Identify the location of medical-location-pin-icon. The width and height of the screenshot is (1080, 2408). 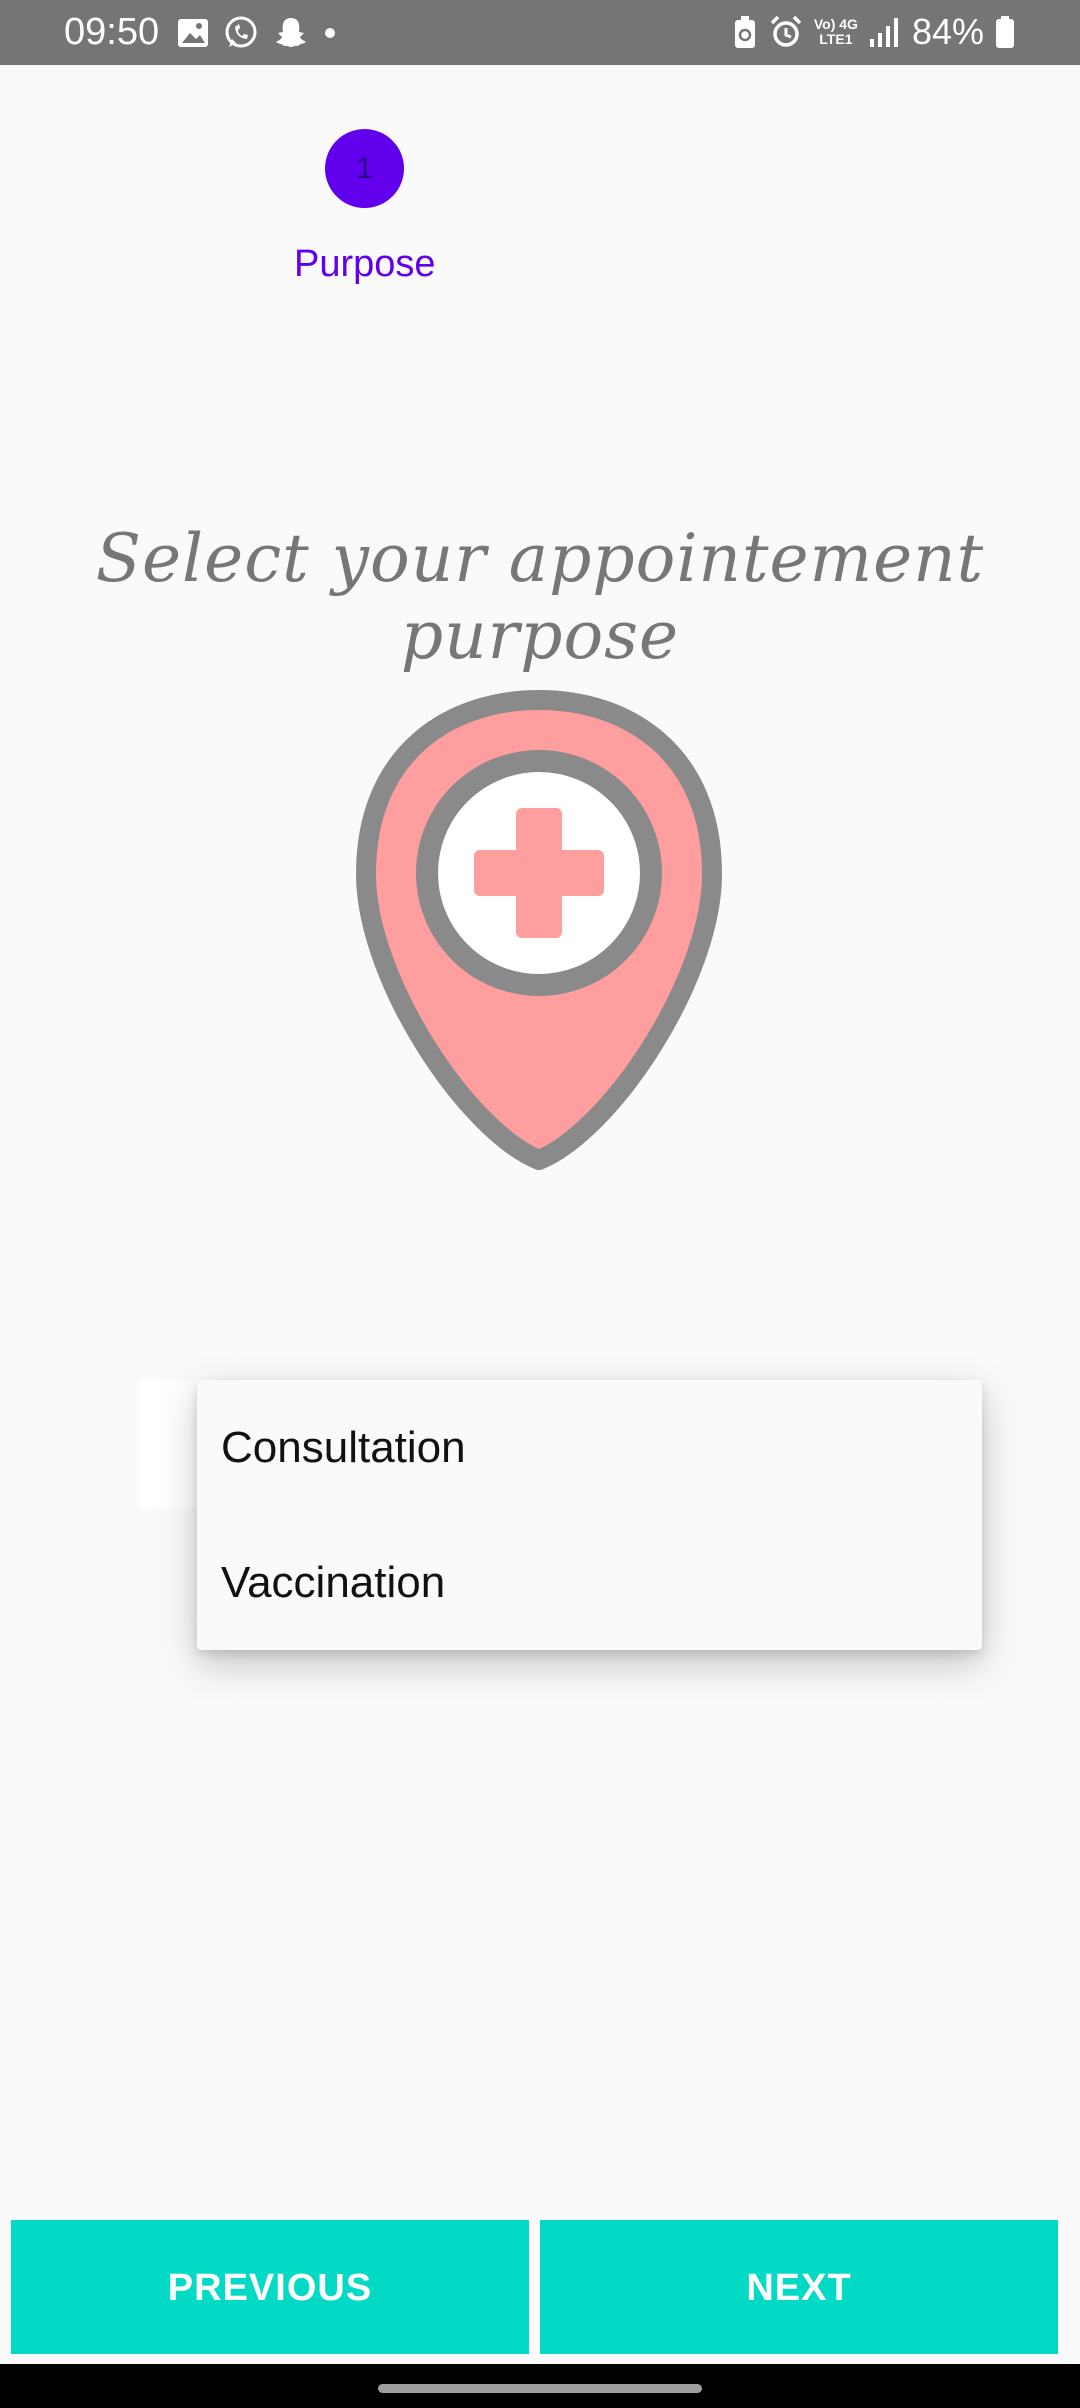
(539, 930).